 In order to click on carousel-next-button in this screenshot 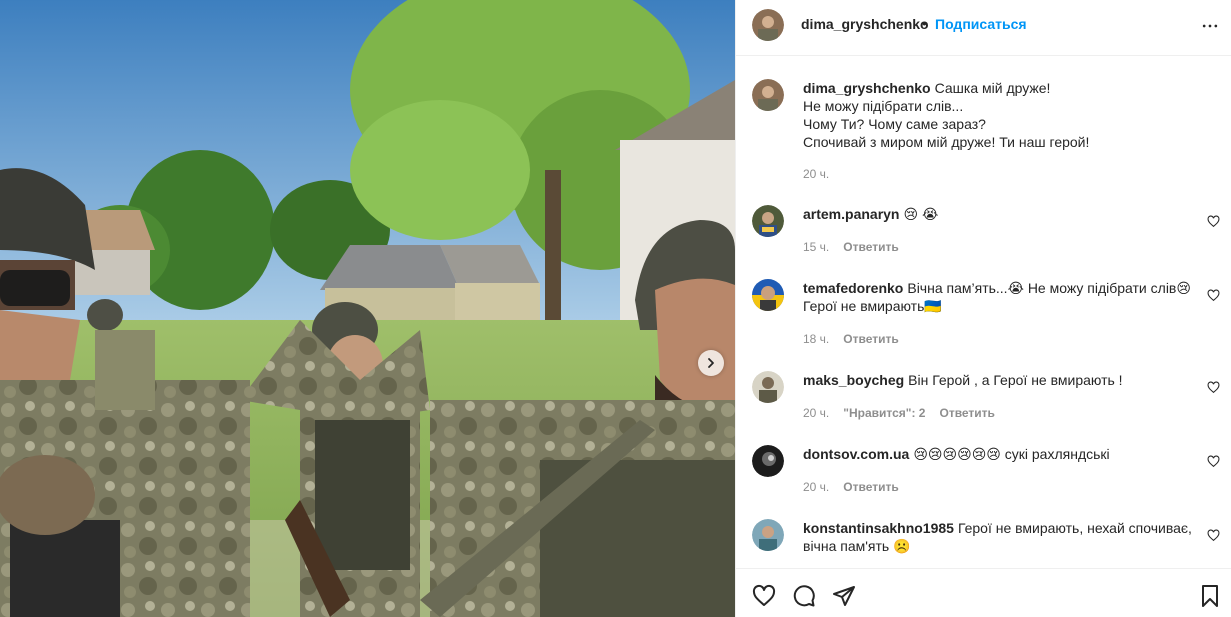, I will do `click(711, 363)`.